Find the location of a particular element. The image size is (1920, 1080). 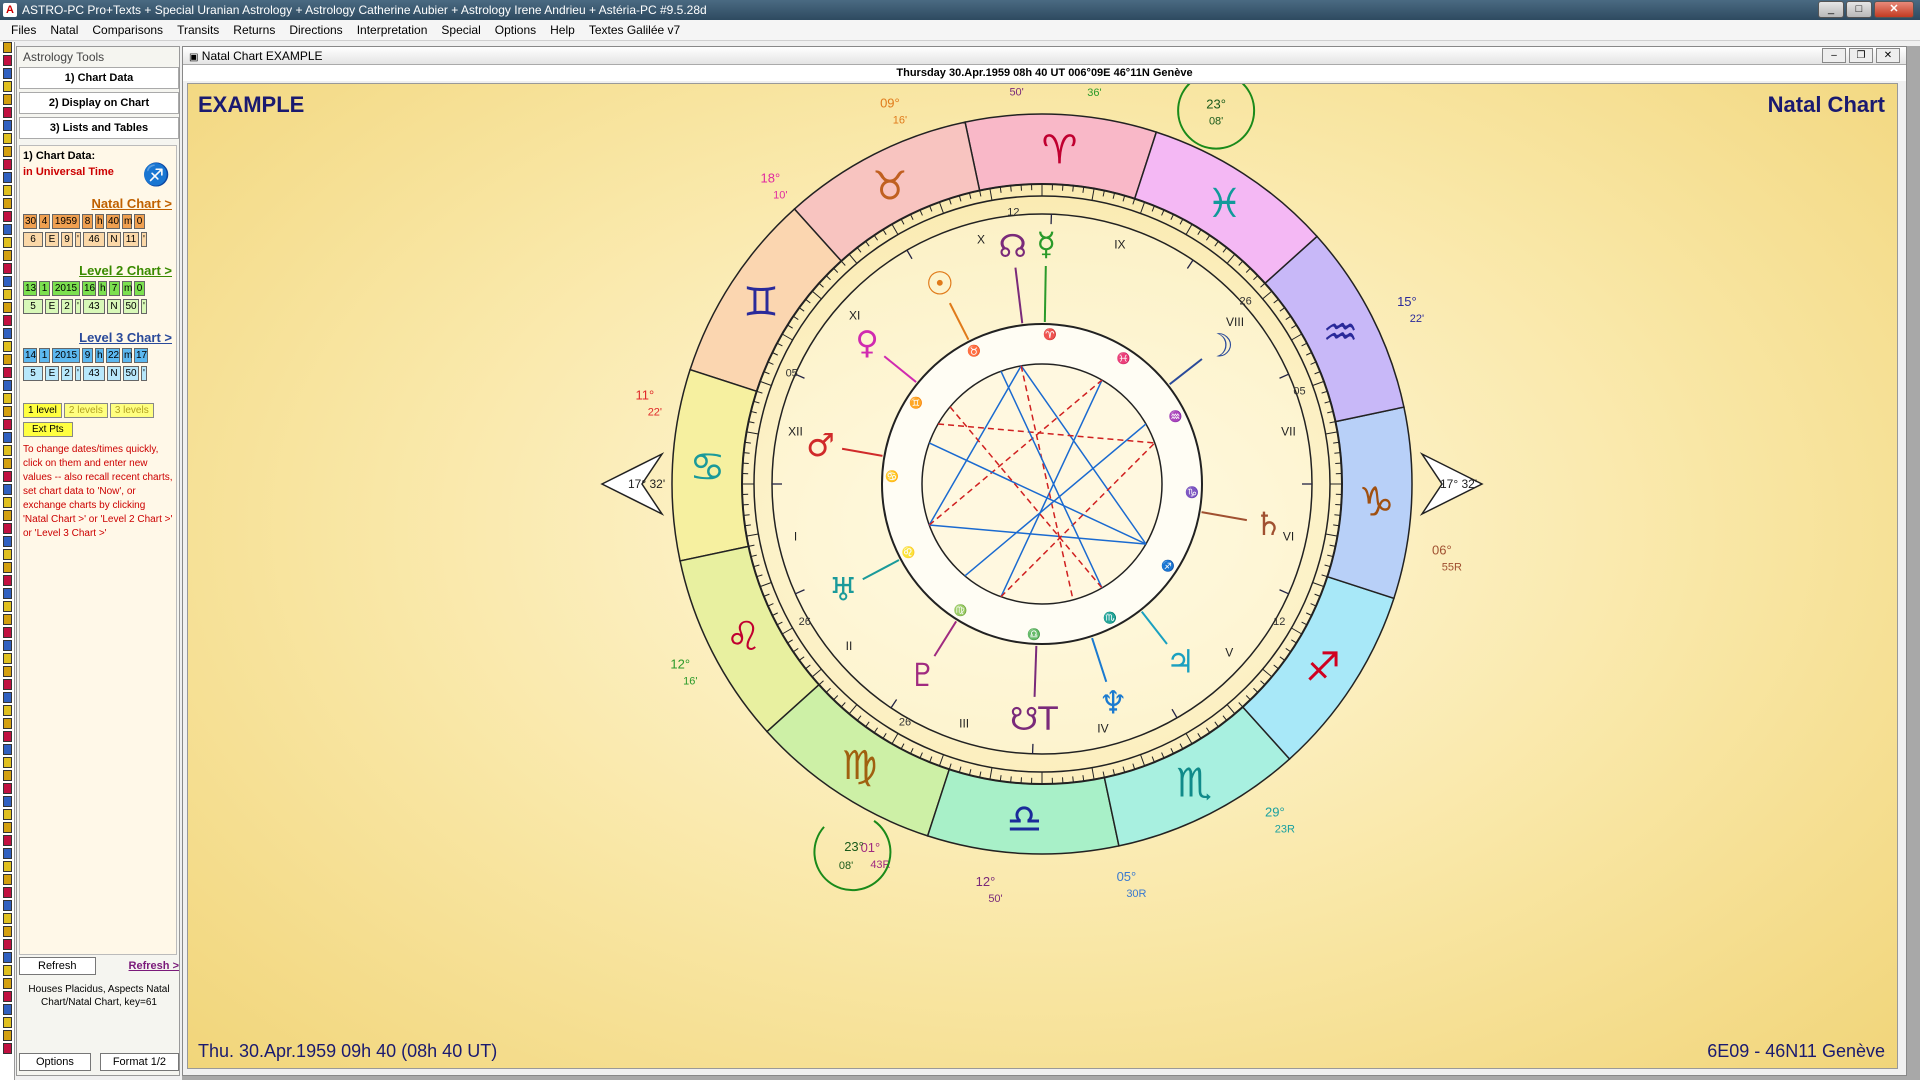

level3-year: 2015 is located at coordinates (66, 355).